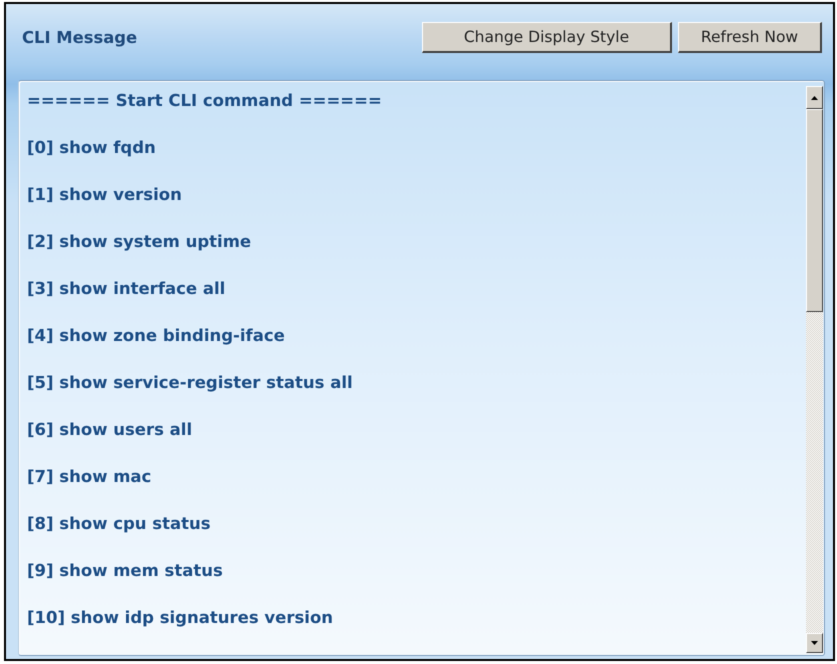  I want to click on output-line: [0] show fqdn, so click(92, 148).